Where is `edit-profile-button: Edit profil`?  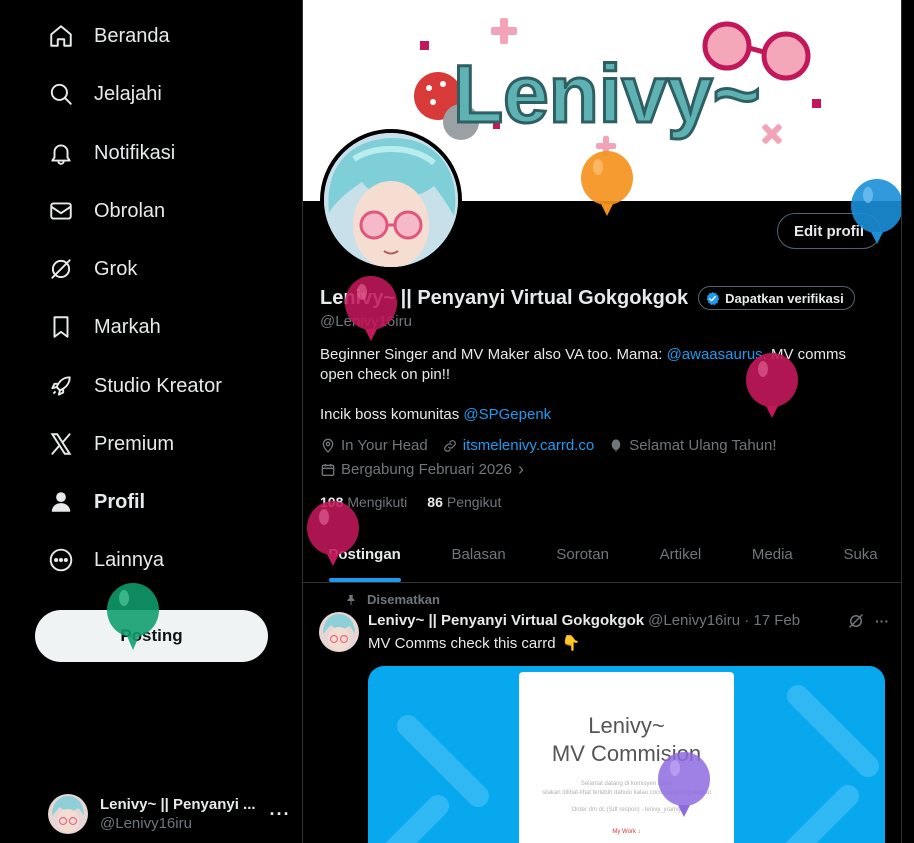
edit-profile-button: Edit profil is located at coordinates (829, 231).